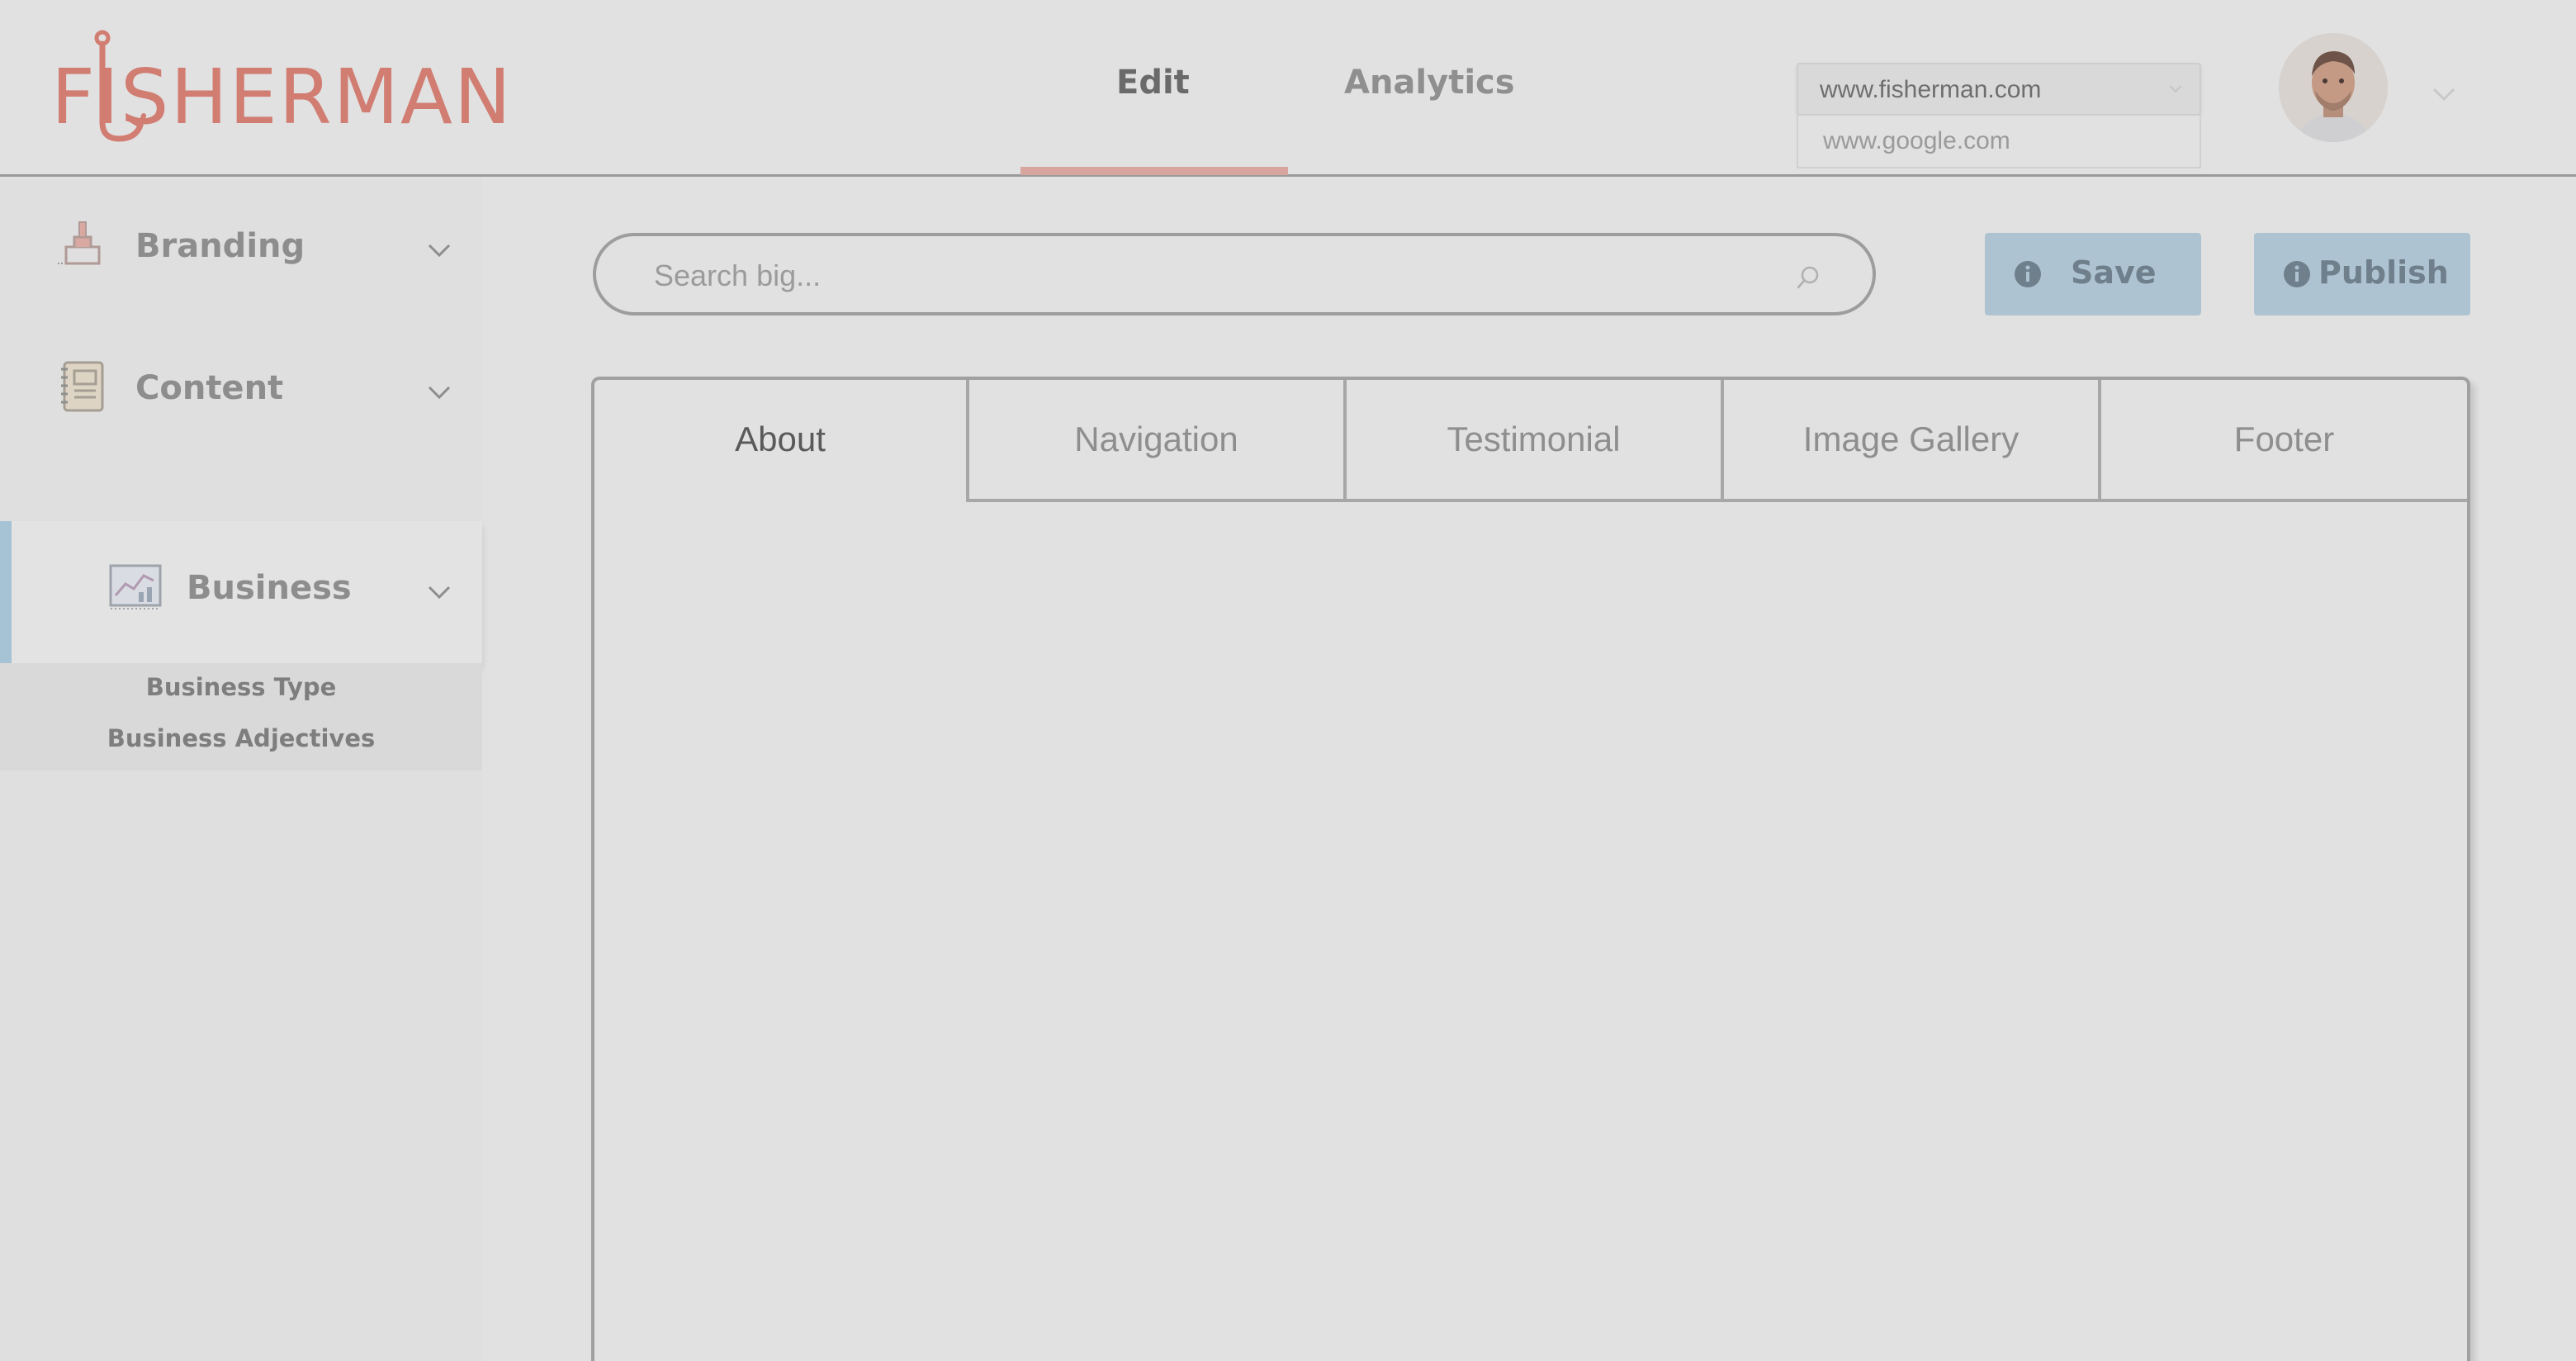  I want to click on logo-wordmark: FISHERMAN, so click(282, 97).